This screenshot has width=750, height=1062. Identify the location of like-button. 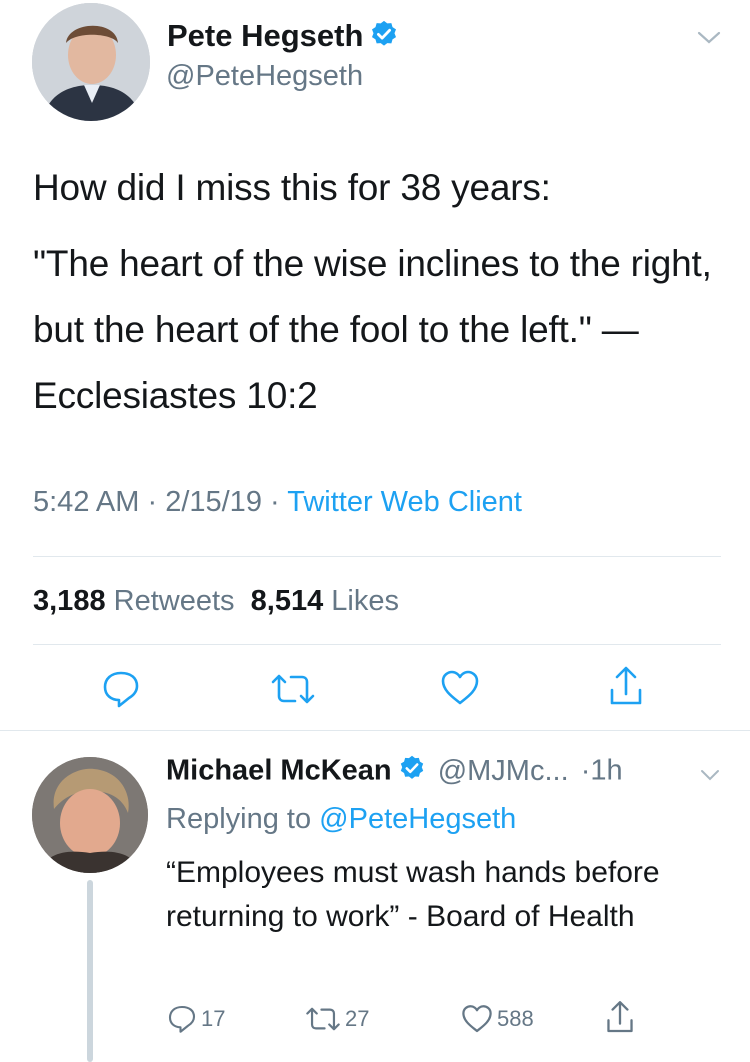
(460, 688).